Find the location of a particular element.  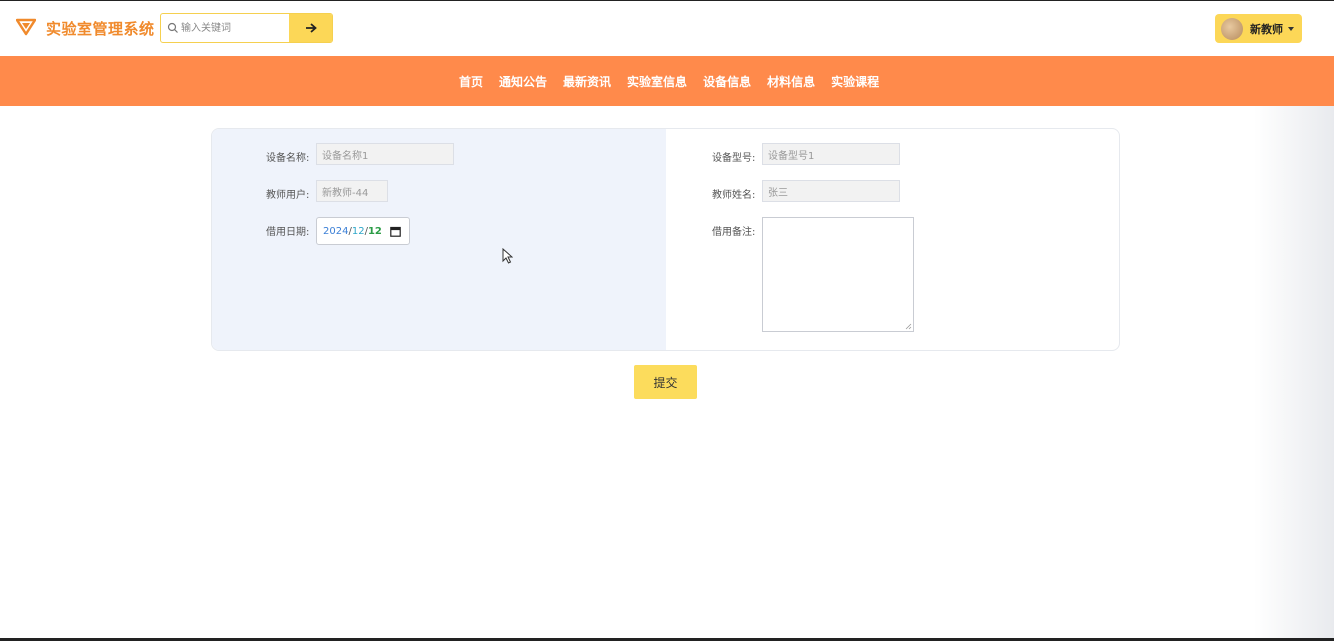

main-nav: 首页 通知公告 最新资讯 实验室信息 设备信息 材料信息 实验课程 is located at coordinates (667, 81).